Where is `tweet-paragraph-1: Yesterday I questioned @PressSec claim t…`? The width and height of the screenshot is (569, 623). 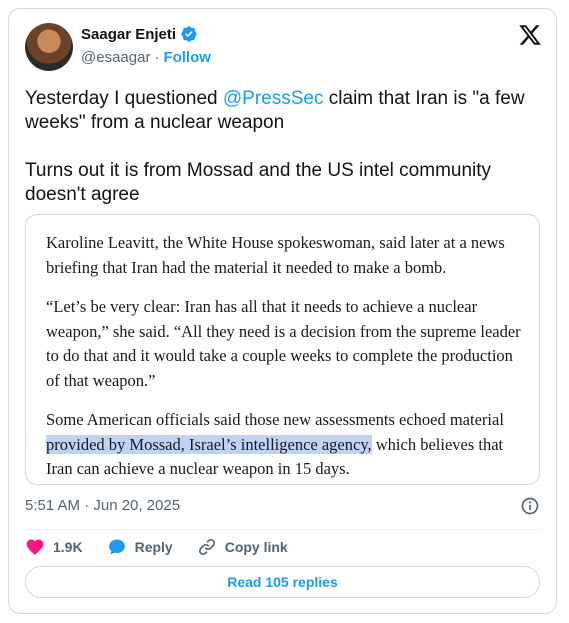 tweet-paragraph-1: Yesterday I questioned @PressSec claim t… is located at coordinates (282, 111).